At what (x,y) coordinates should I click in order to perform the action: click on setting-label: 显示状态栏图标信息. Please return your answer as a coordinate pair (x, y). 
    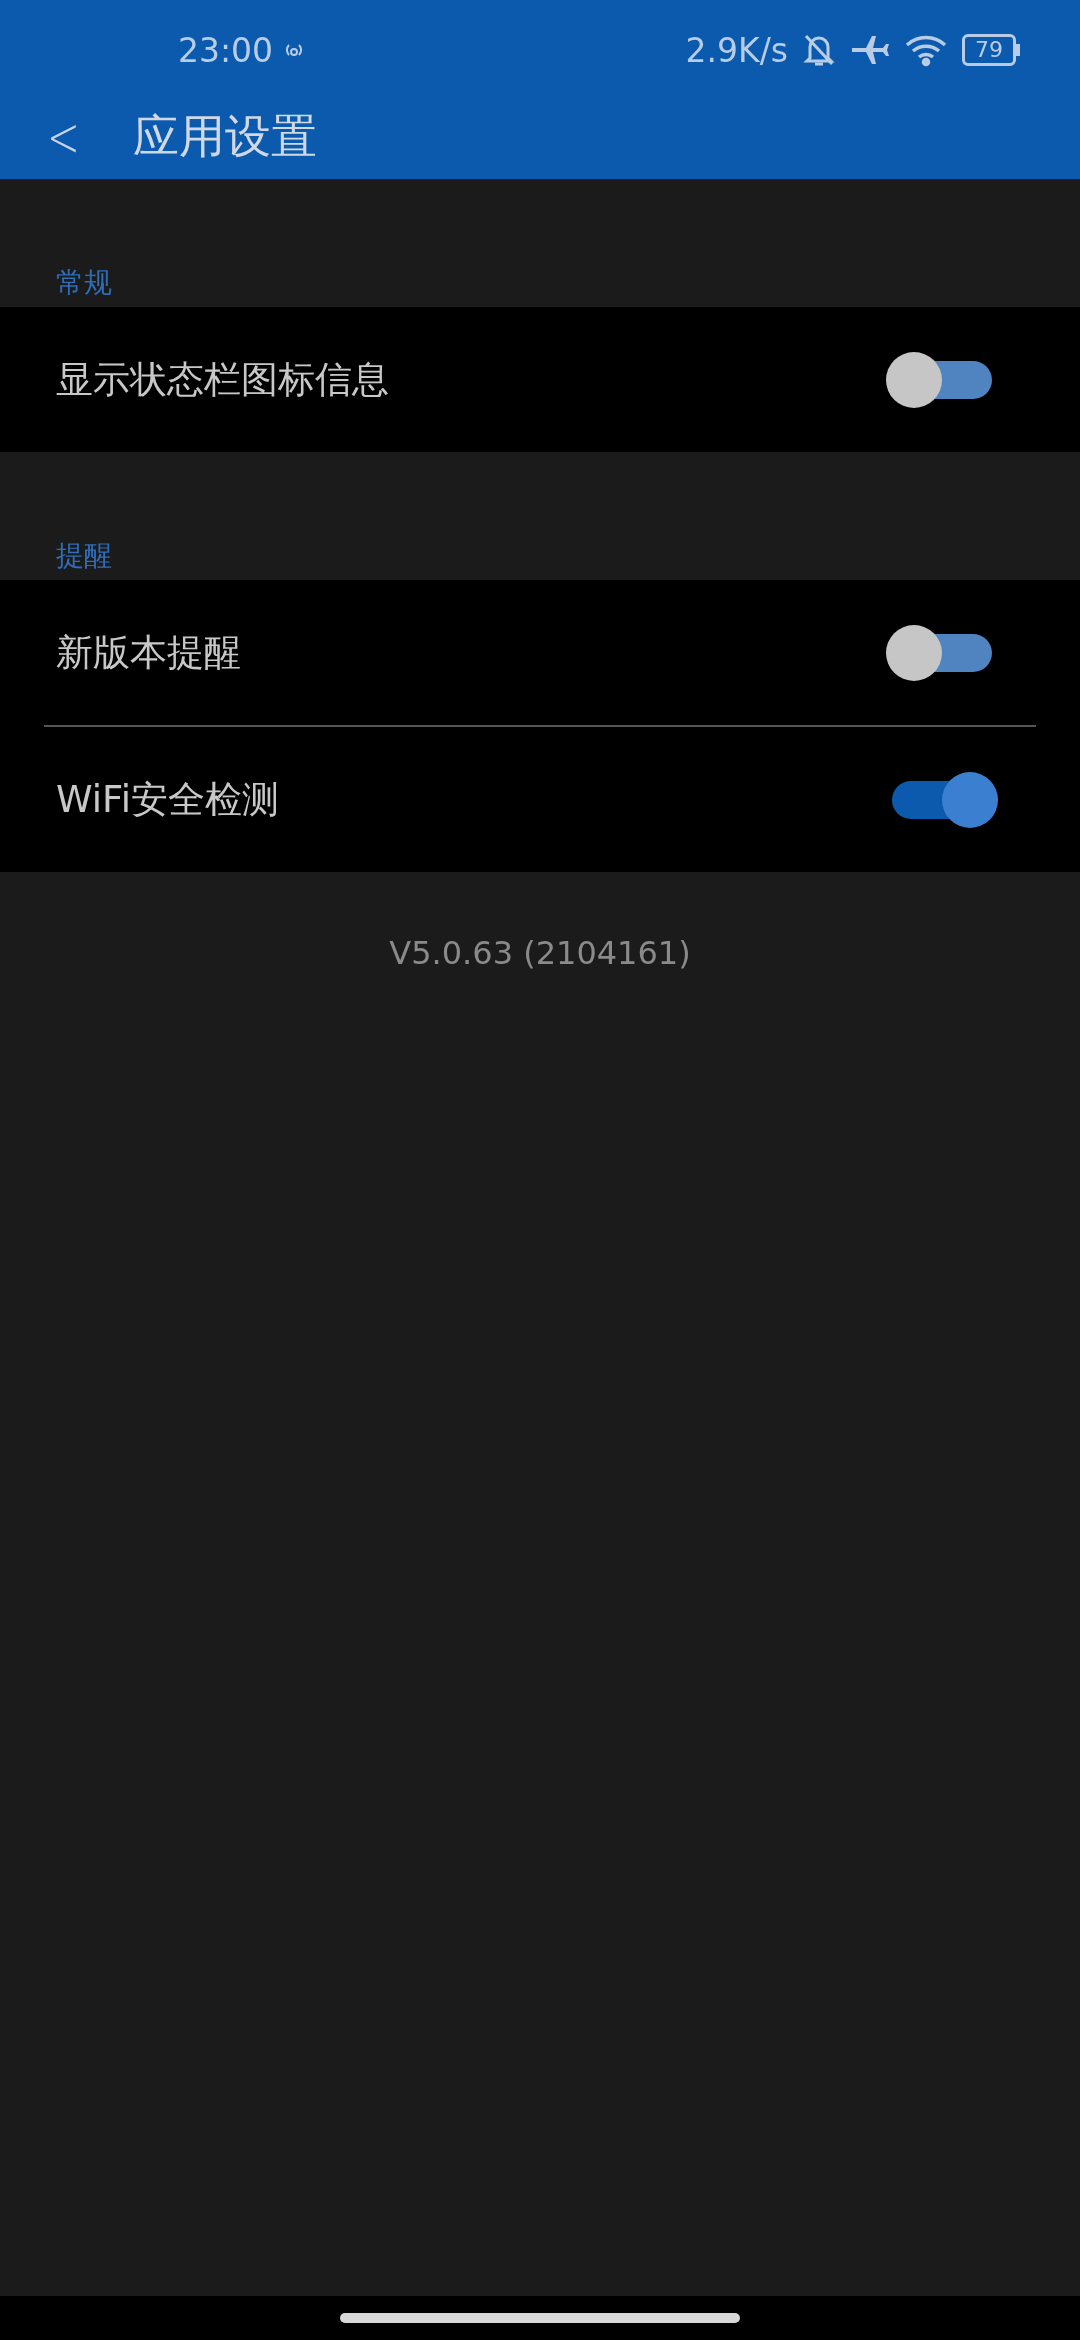
    Looking at the image, I should click on (222, 379).